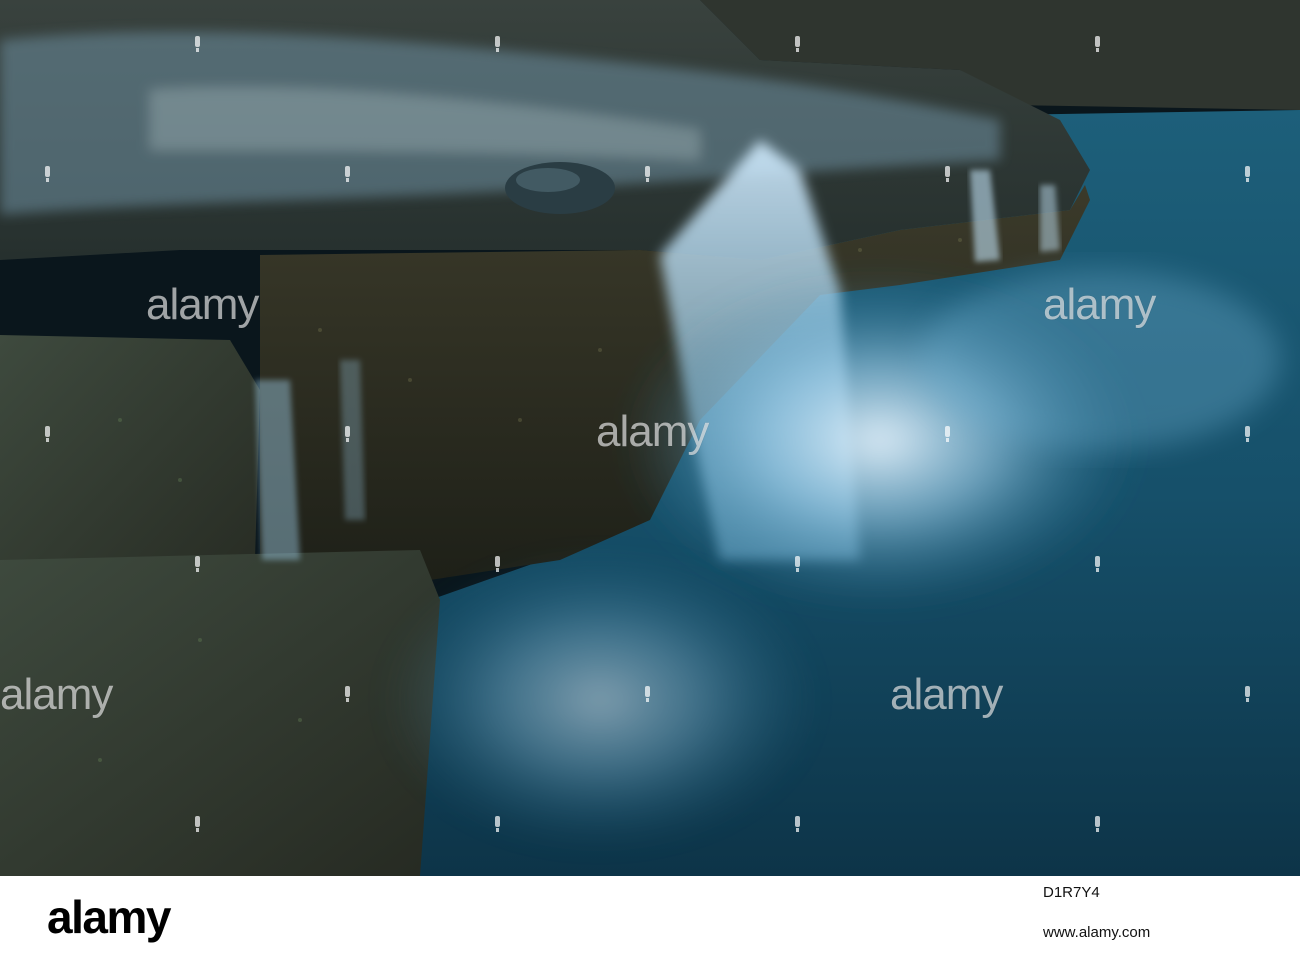 The width and height of the screenshot is (1300, 965). I want to click on footer-bar: alamy D1R7Y4 www.alamy.com, so click(650, 920).